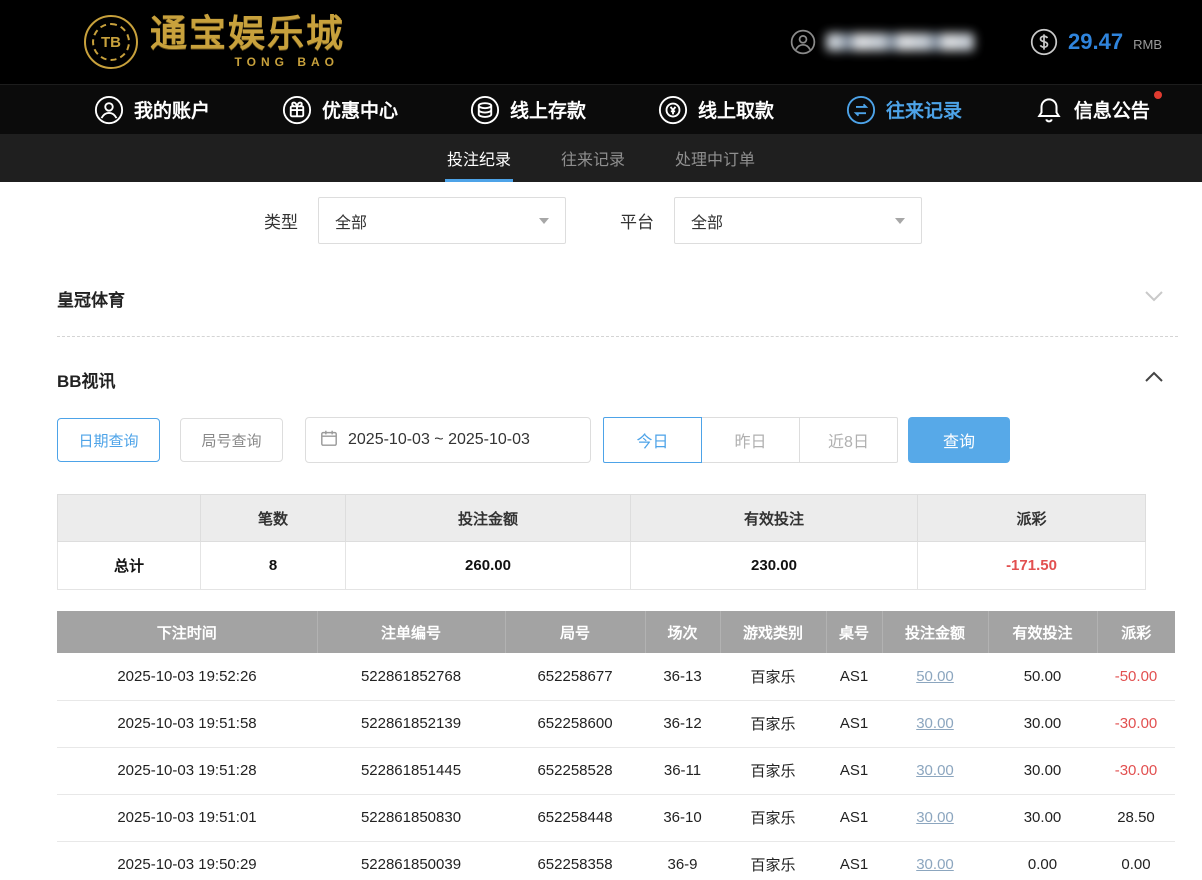 This screenshot has width=1202, height=880. What do you see at coordinates (1136, 818) in the screenshot?
I see `payout-cell: 28.50` at bounding box center [1136, 818].